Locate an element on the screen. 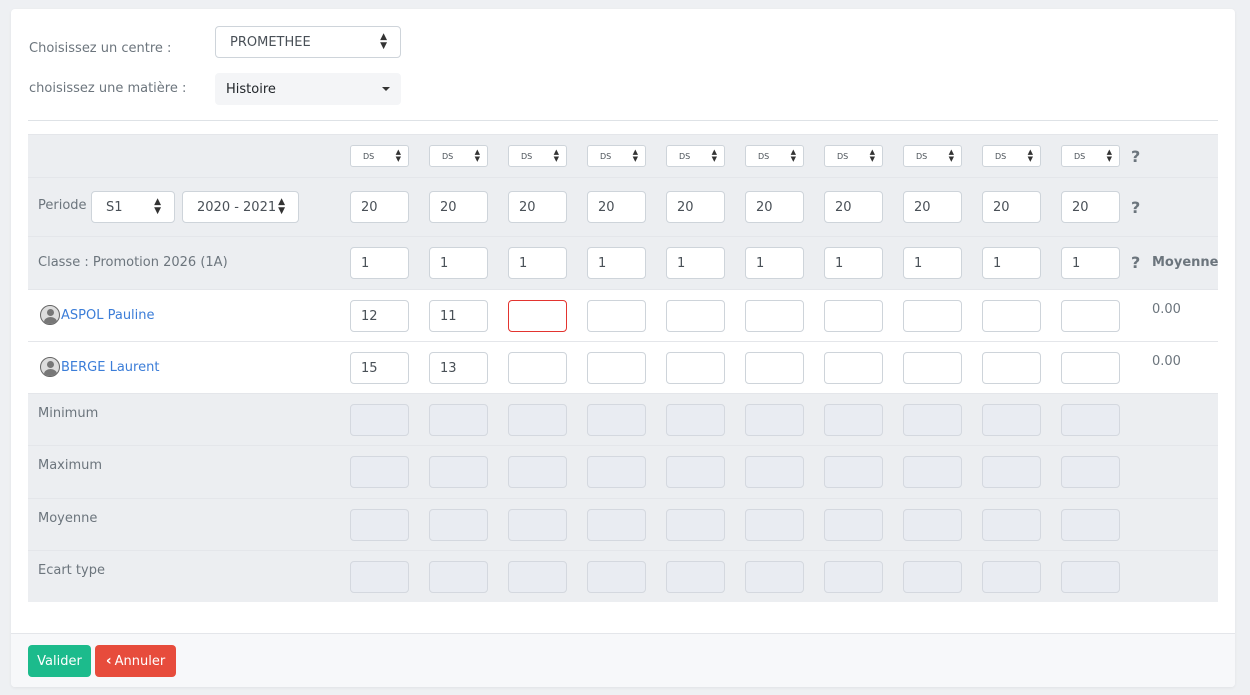 The image size is (1250, 695). student-link: ASPOL Pauline is located at coordinates (97, 315).